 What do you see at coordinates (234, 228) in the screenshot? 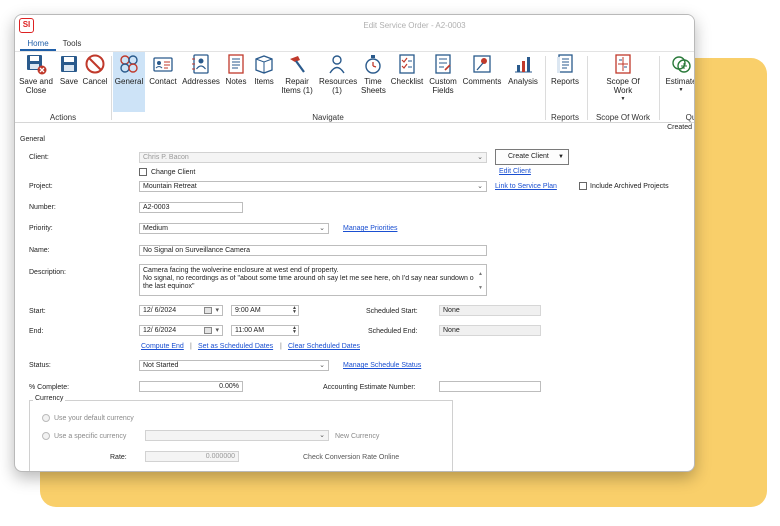
I see `priority-select: Medium ⌄` at bounding box center [234, 228].